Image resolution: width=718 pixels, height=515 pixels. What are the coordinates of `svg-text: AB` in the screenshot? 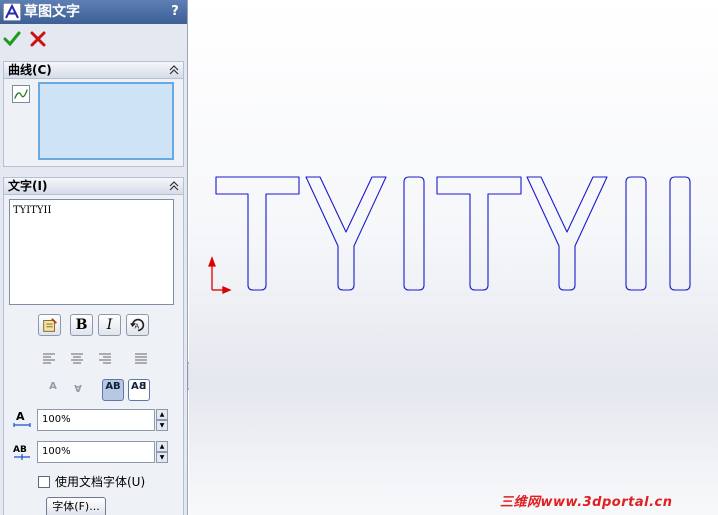 It's located at (20, 450).